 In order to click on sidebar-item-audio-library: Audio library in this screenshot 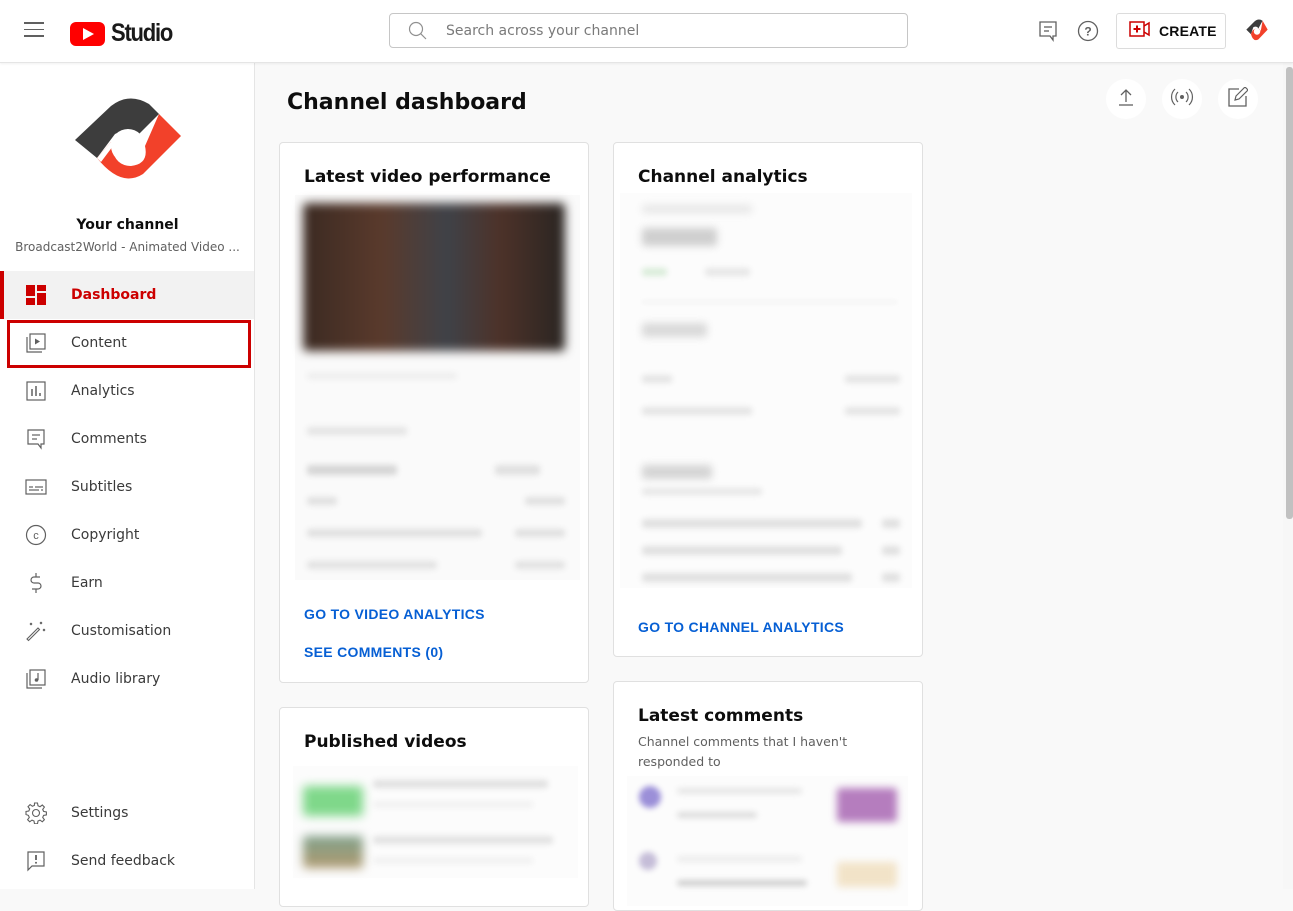, I will do `click(127, 679)`.